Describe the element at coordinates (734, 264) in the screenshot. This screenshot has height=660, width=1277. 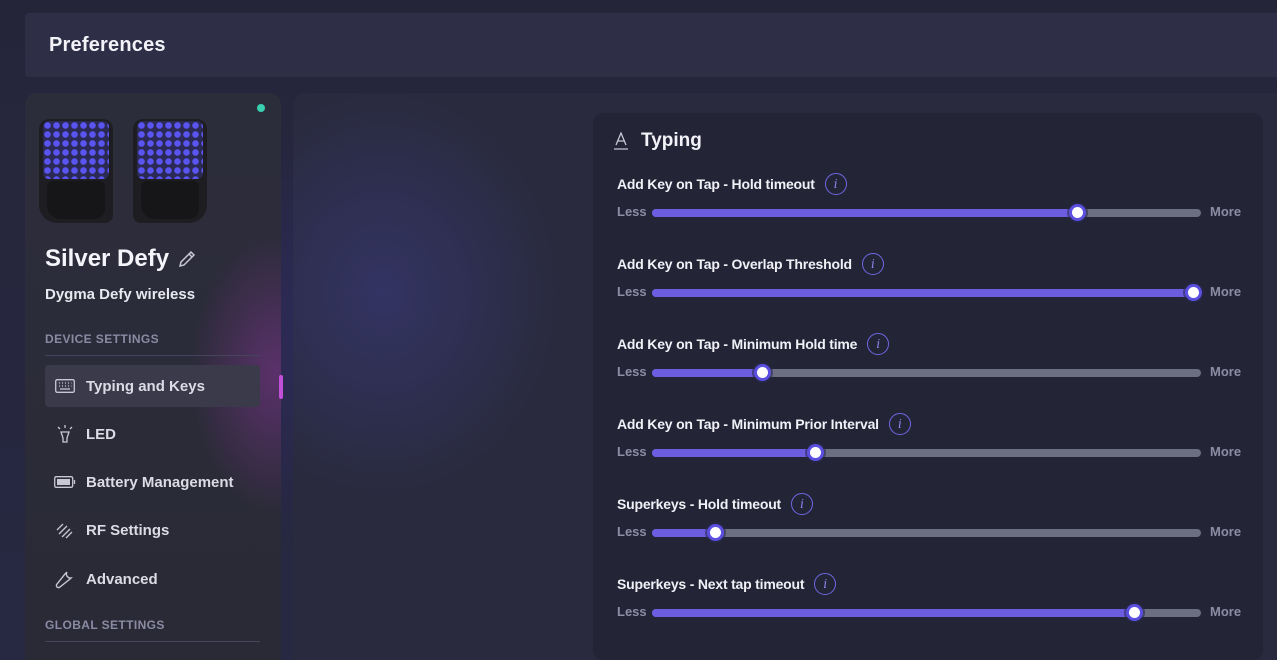
I see `setting-label: Add Key on Tap - Overlap Threshold` at that location.